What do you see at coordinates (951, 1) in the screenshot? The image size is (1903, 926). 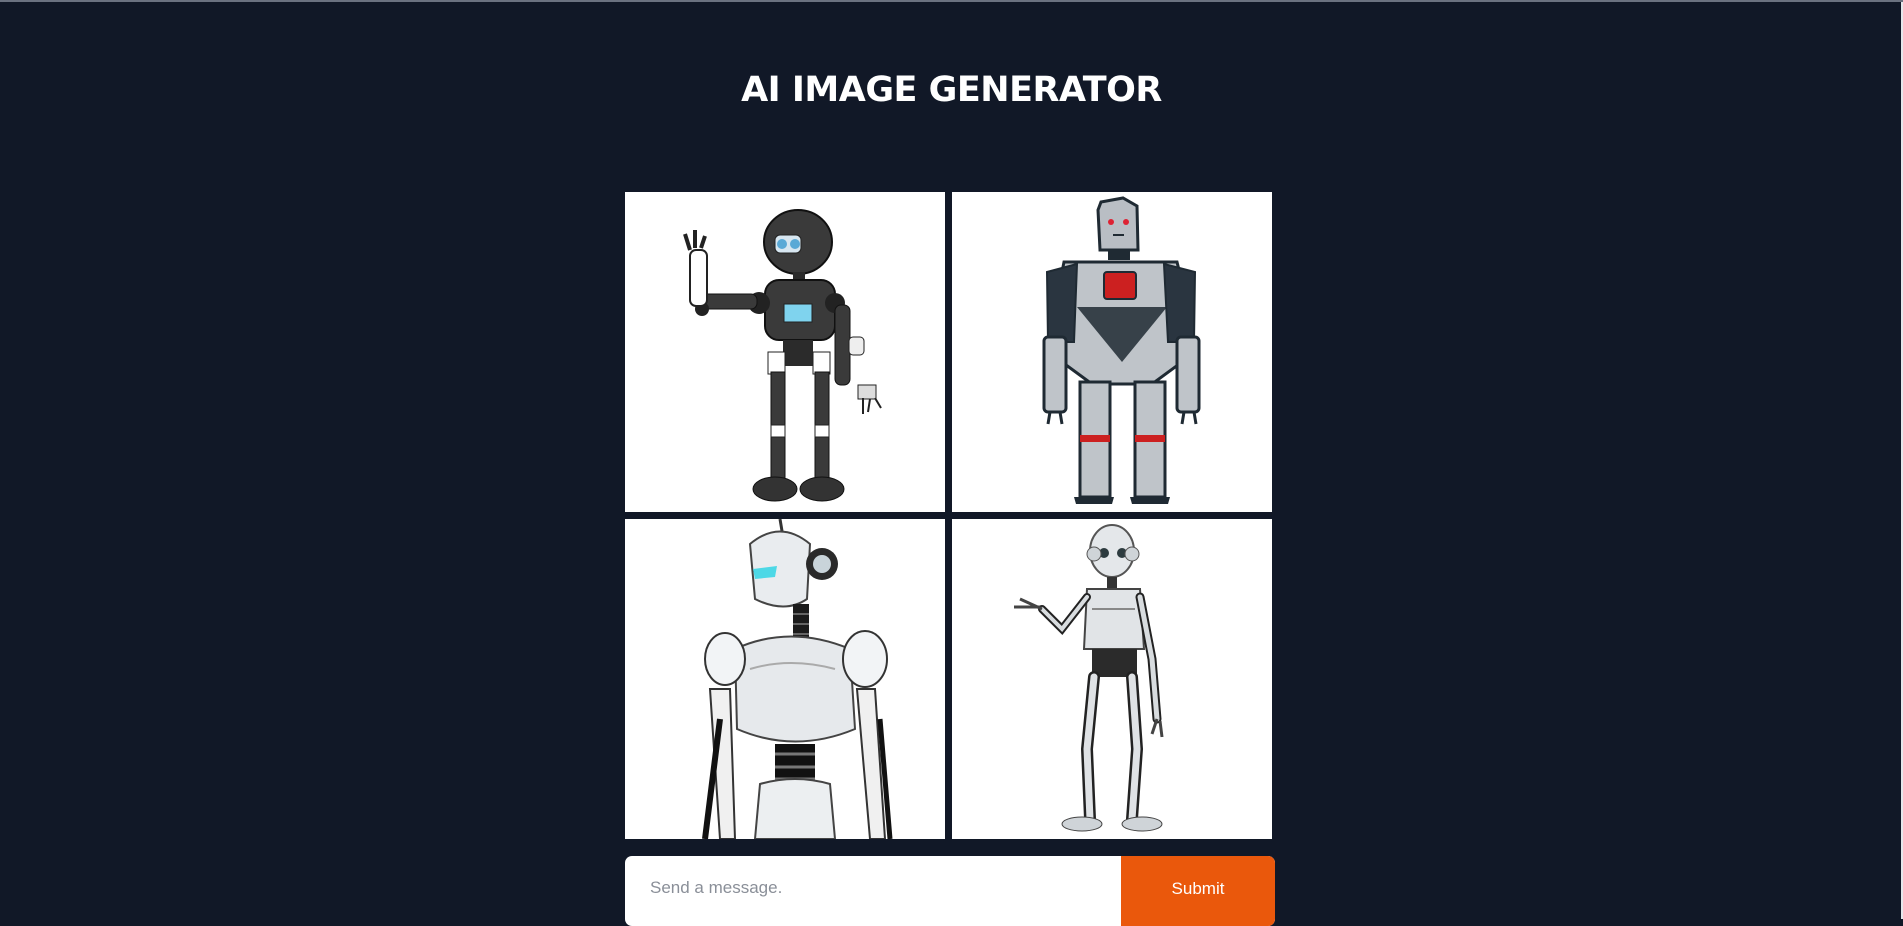 I see `window-top-border` at bounding box center [951, 1].